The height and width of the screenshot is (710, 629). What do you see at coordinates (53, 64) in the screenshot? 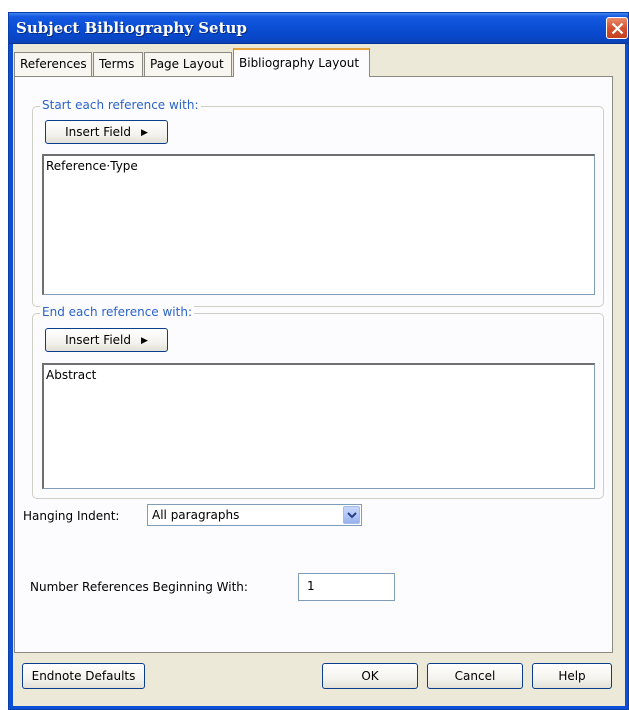
I see `tab-references: References` at bounding box center [53, 64].